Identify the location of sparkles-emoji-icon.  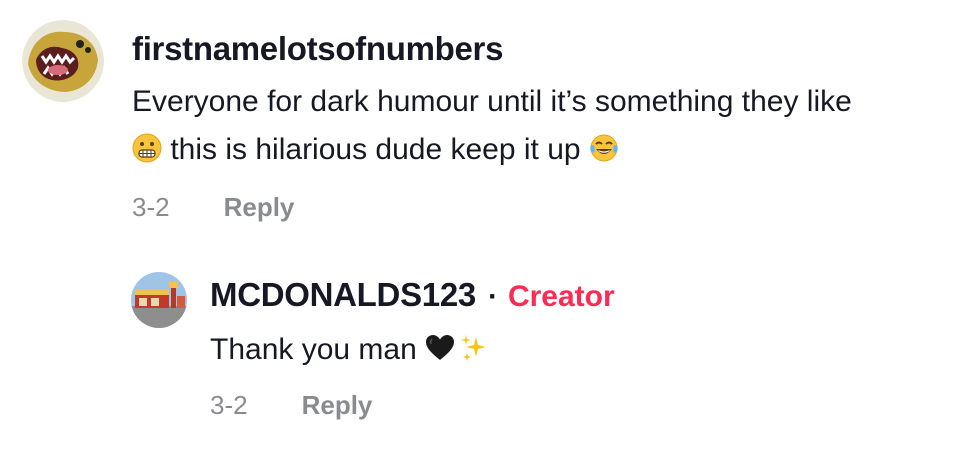
(474, 348).